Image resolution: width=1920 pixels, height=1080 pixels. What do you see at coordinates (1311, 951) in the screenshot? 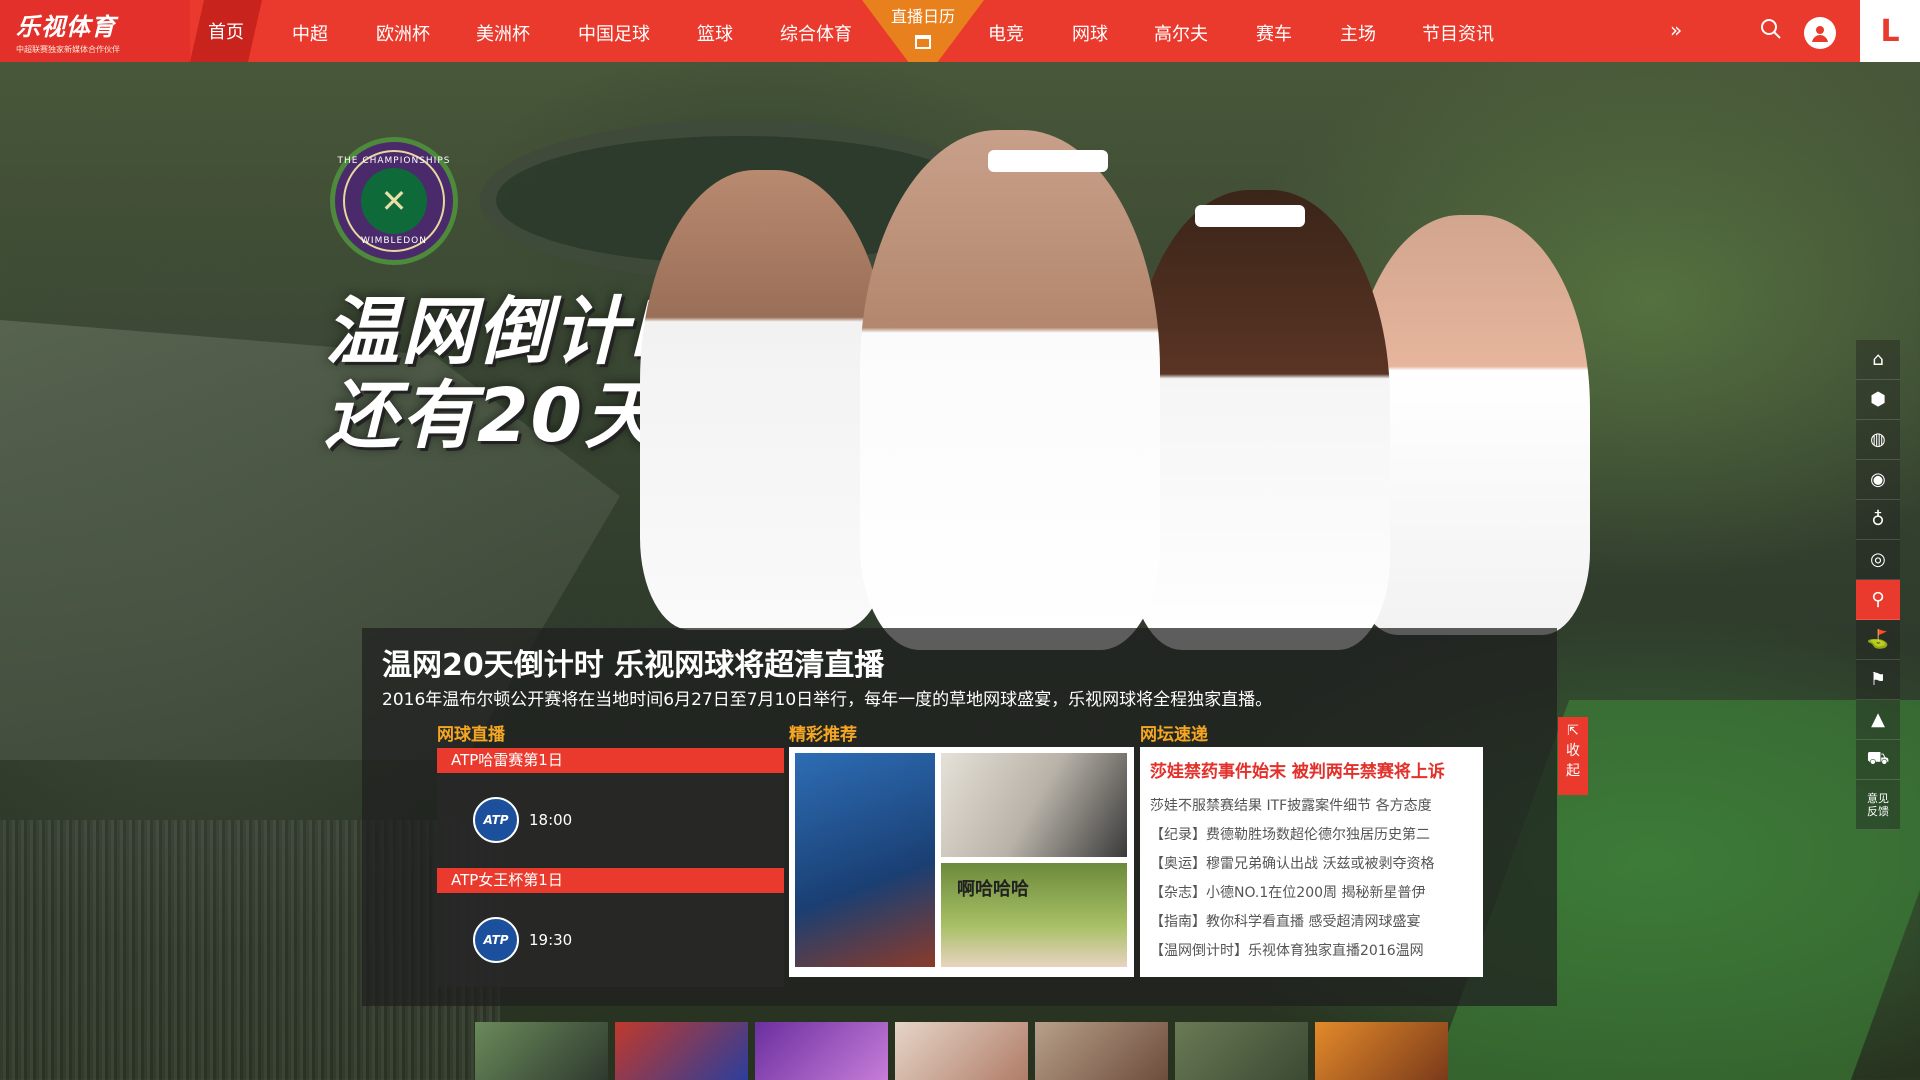
I see `news-item: 【温网倒计时】乐视体育独家直播2016温网` at bounding box center [1311, 951].